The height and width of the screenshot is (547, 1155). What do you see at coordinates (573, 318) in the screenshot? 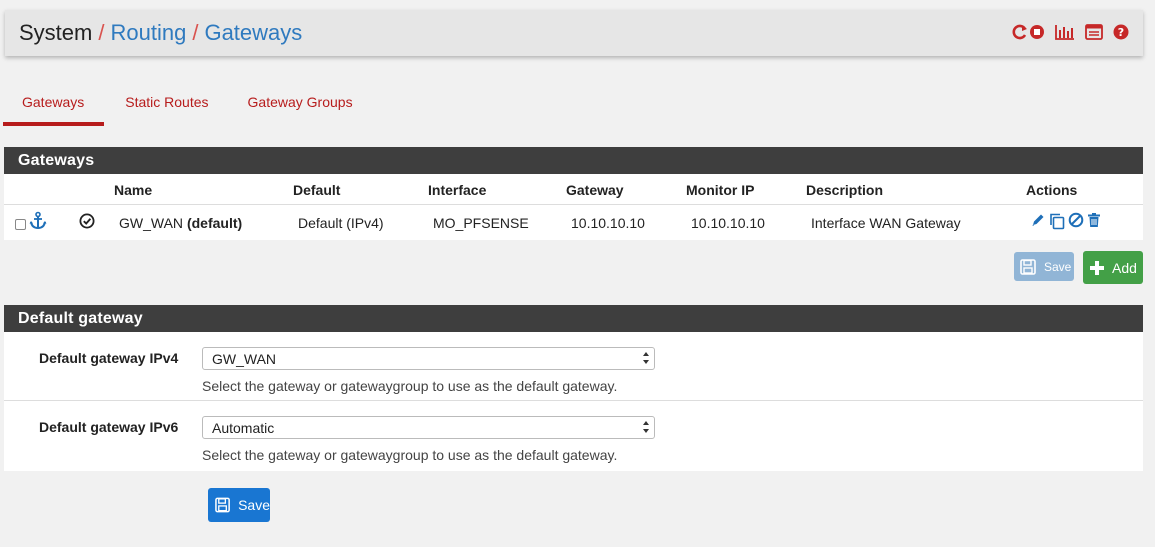
I see `panel-title: Default gateway` at bounding box center [573, 318].